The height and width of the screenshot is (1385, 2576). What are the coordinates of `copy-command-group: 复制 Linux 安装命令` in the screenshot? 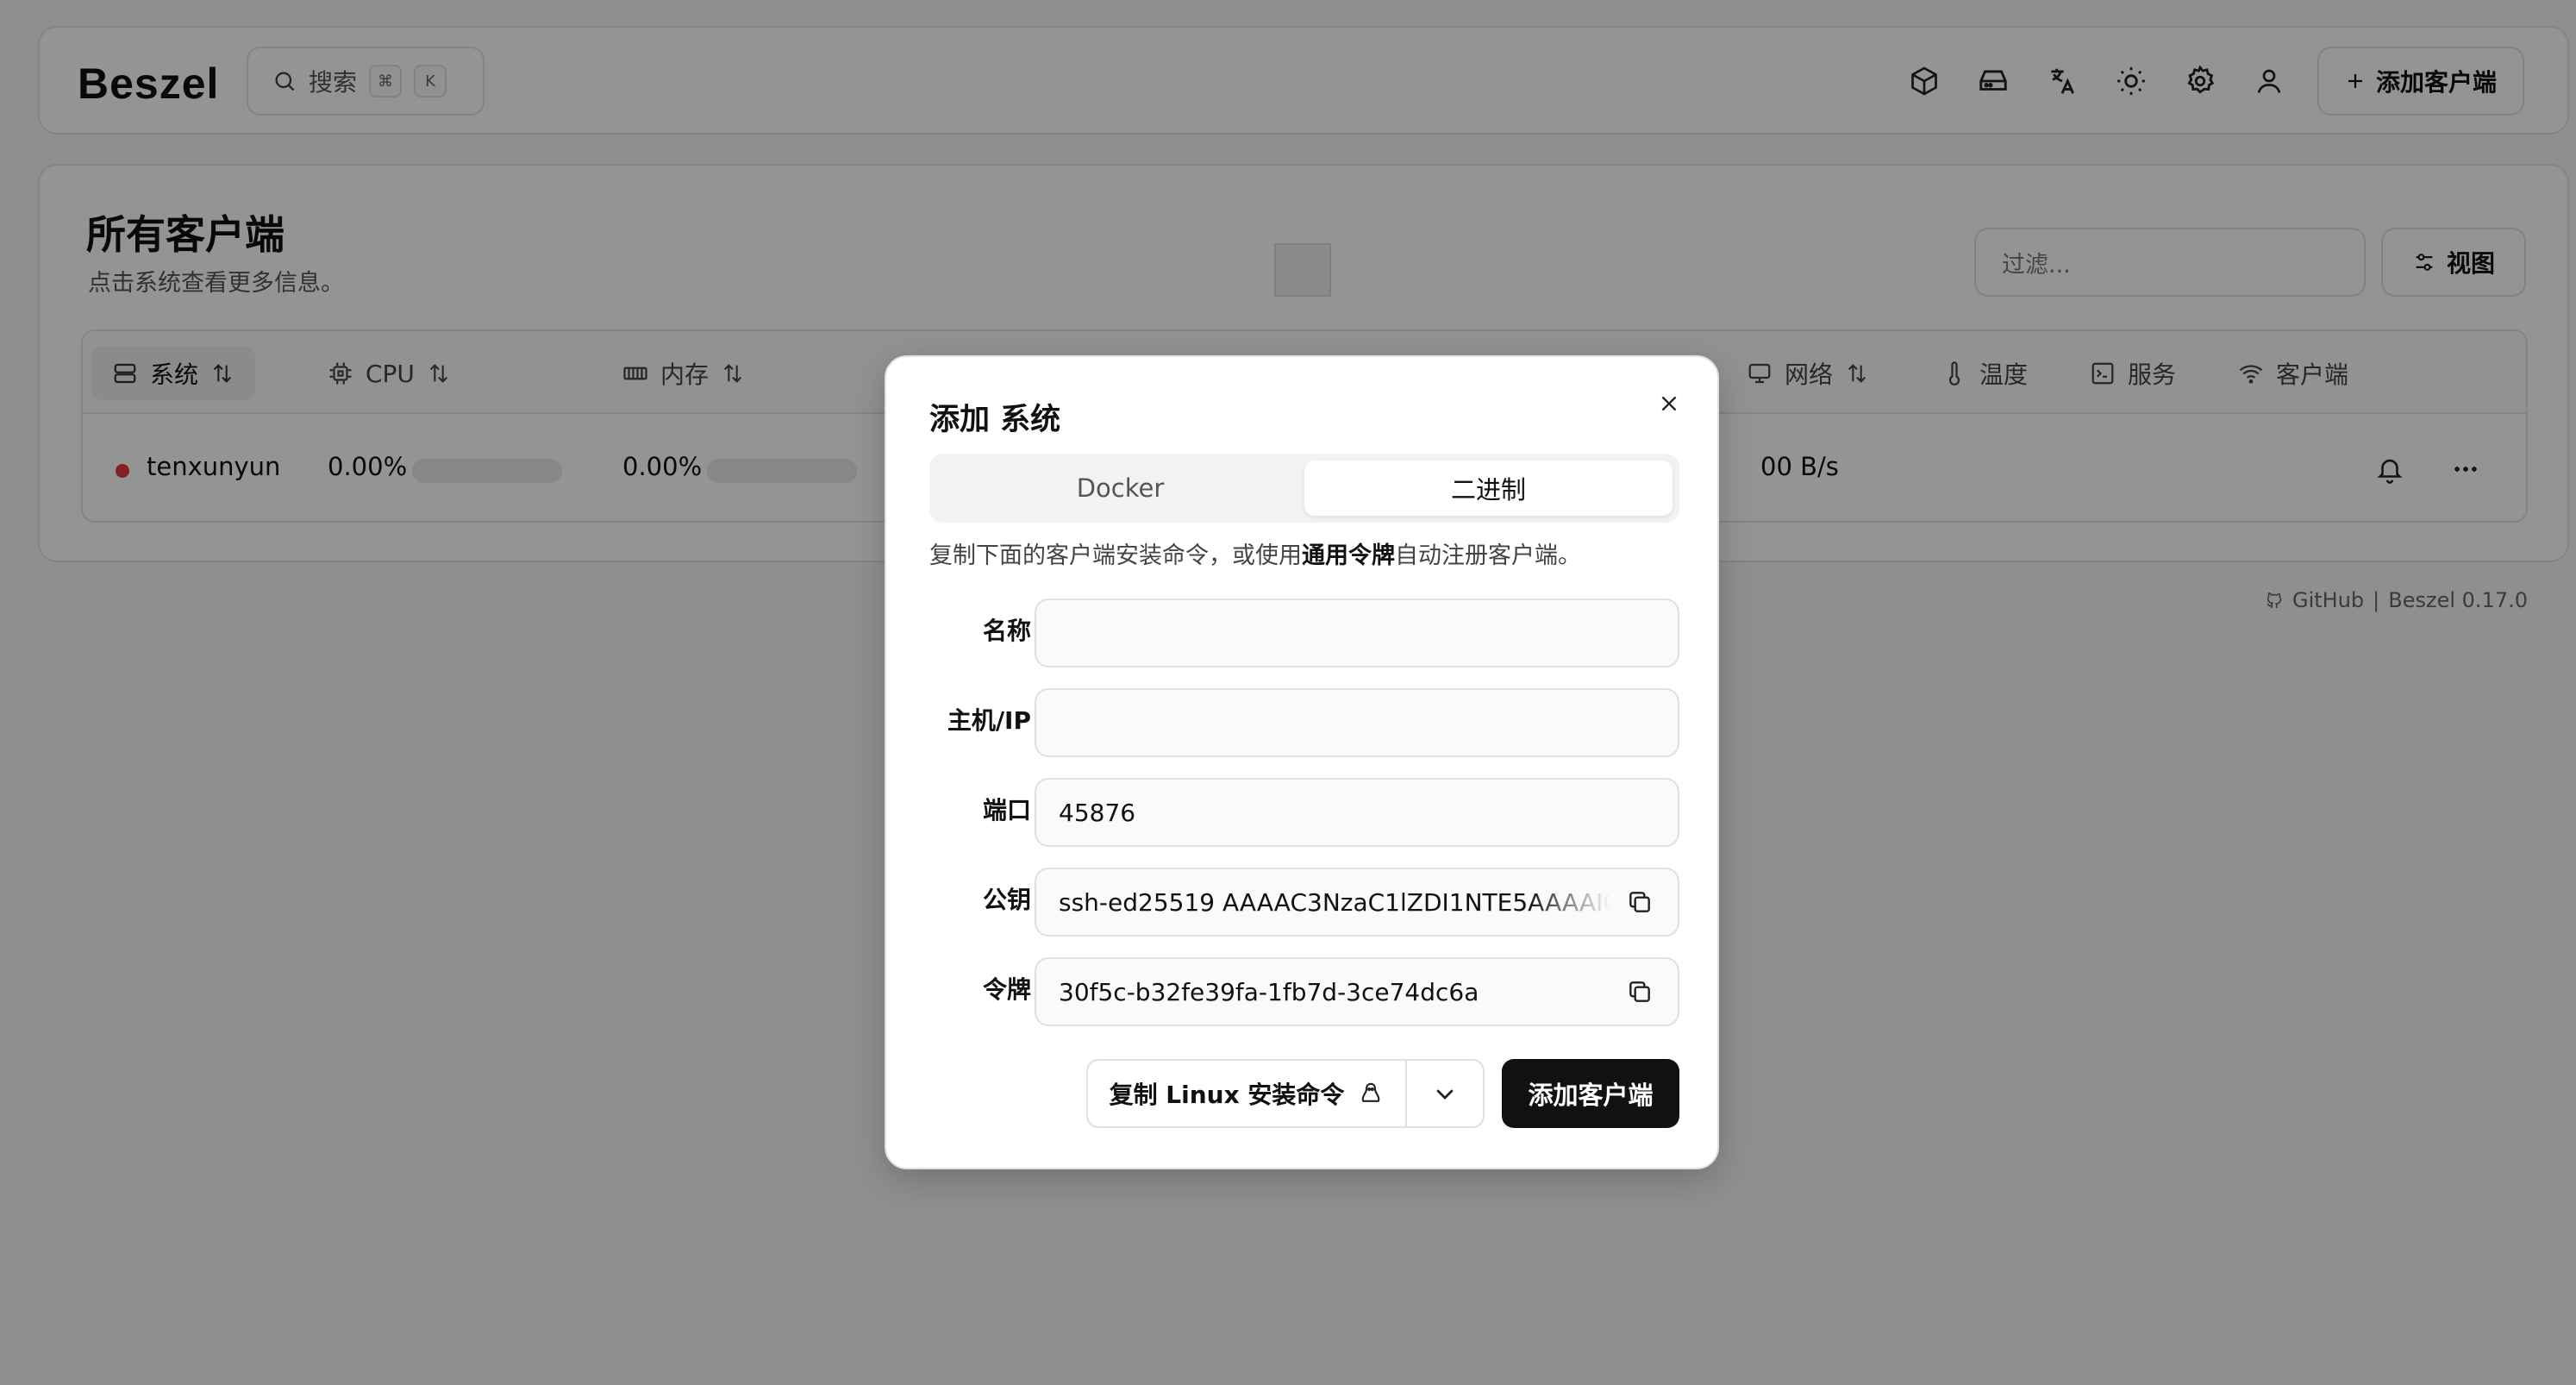 It's located at (1285, 1094).